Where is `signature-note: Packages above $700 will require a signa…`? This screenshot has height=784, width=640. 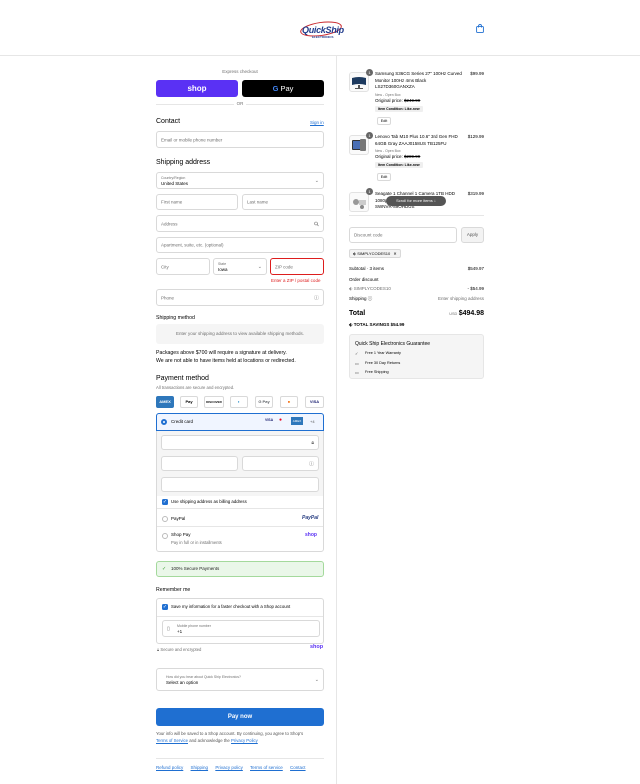
signature-note: Packages above $700 will require a signa… is located at coordinates (226, 357).